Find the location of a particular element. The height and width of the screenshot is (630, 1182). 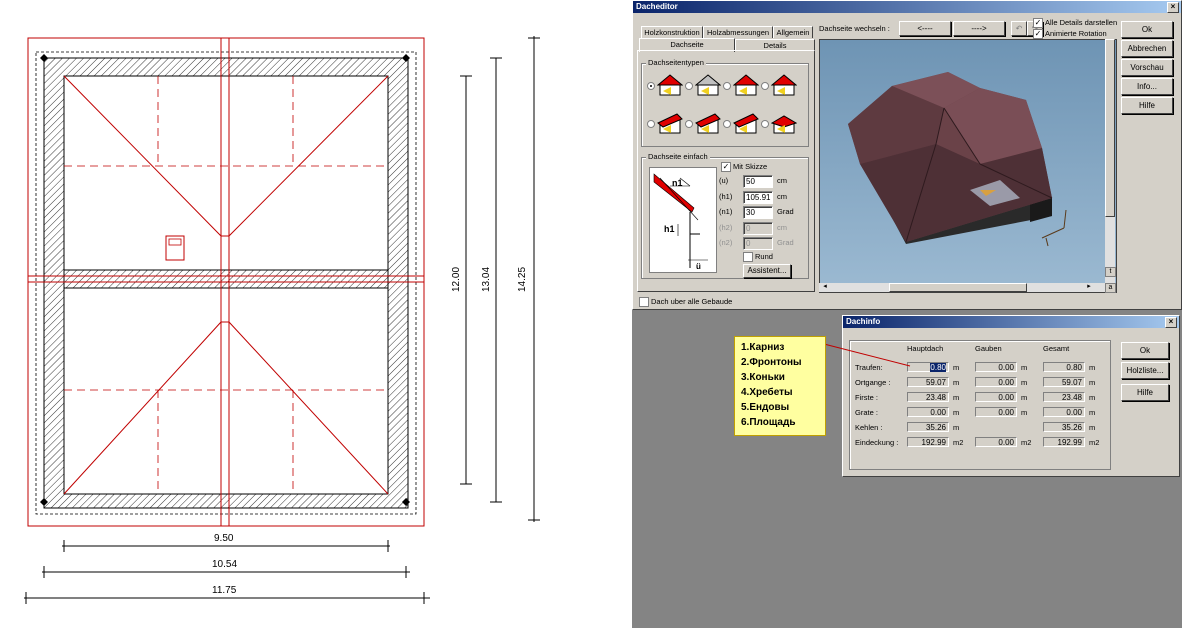

note-line-5: 5.Ендовы is located at coordinates (765, 407).